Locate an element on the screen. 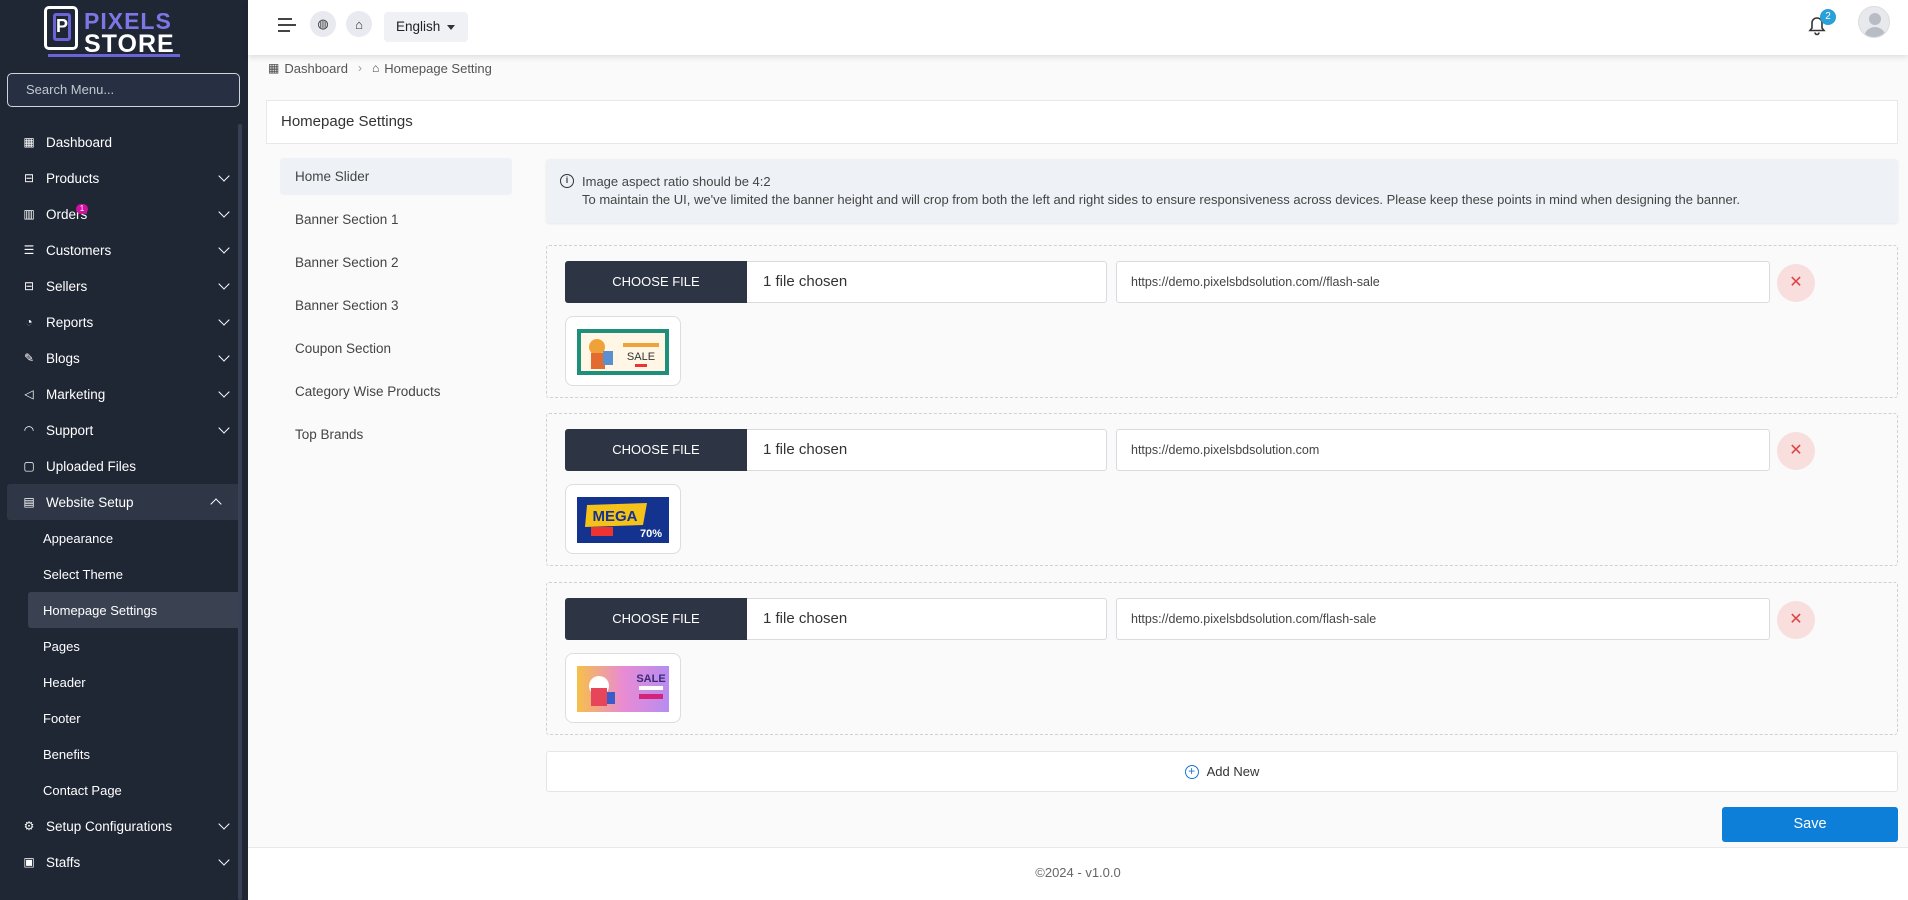 Image resolution: width=1908 pixels, height=900 pixels. chevron-up-icon is located at coordinates (216, 504).